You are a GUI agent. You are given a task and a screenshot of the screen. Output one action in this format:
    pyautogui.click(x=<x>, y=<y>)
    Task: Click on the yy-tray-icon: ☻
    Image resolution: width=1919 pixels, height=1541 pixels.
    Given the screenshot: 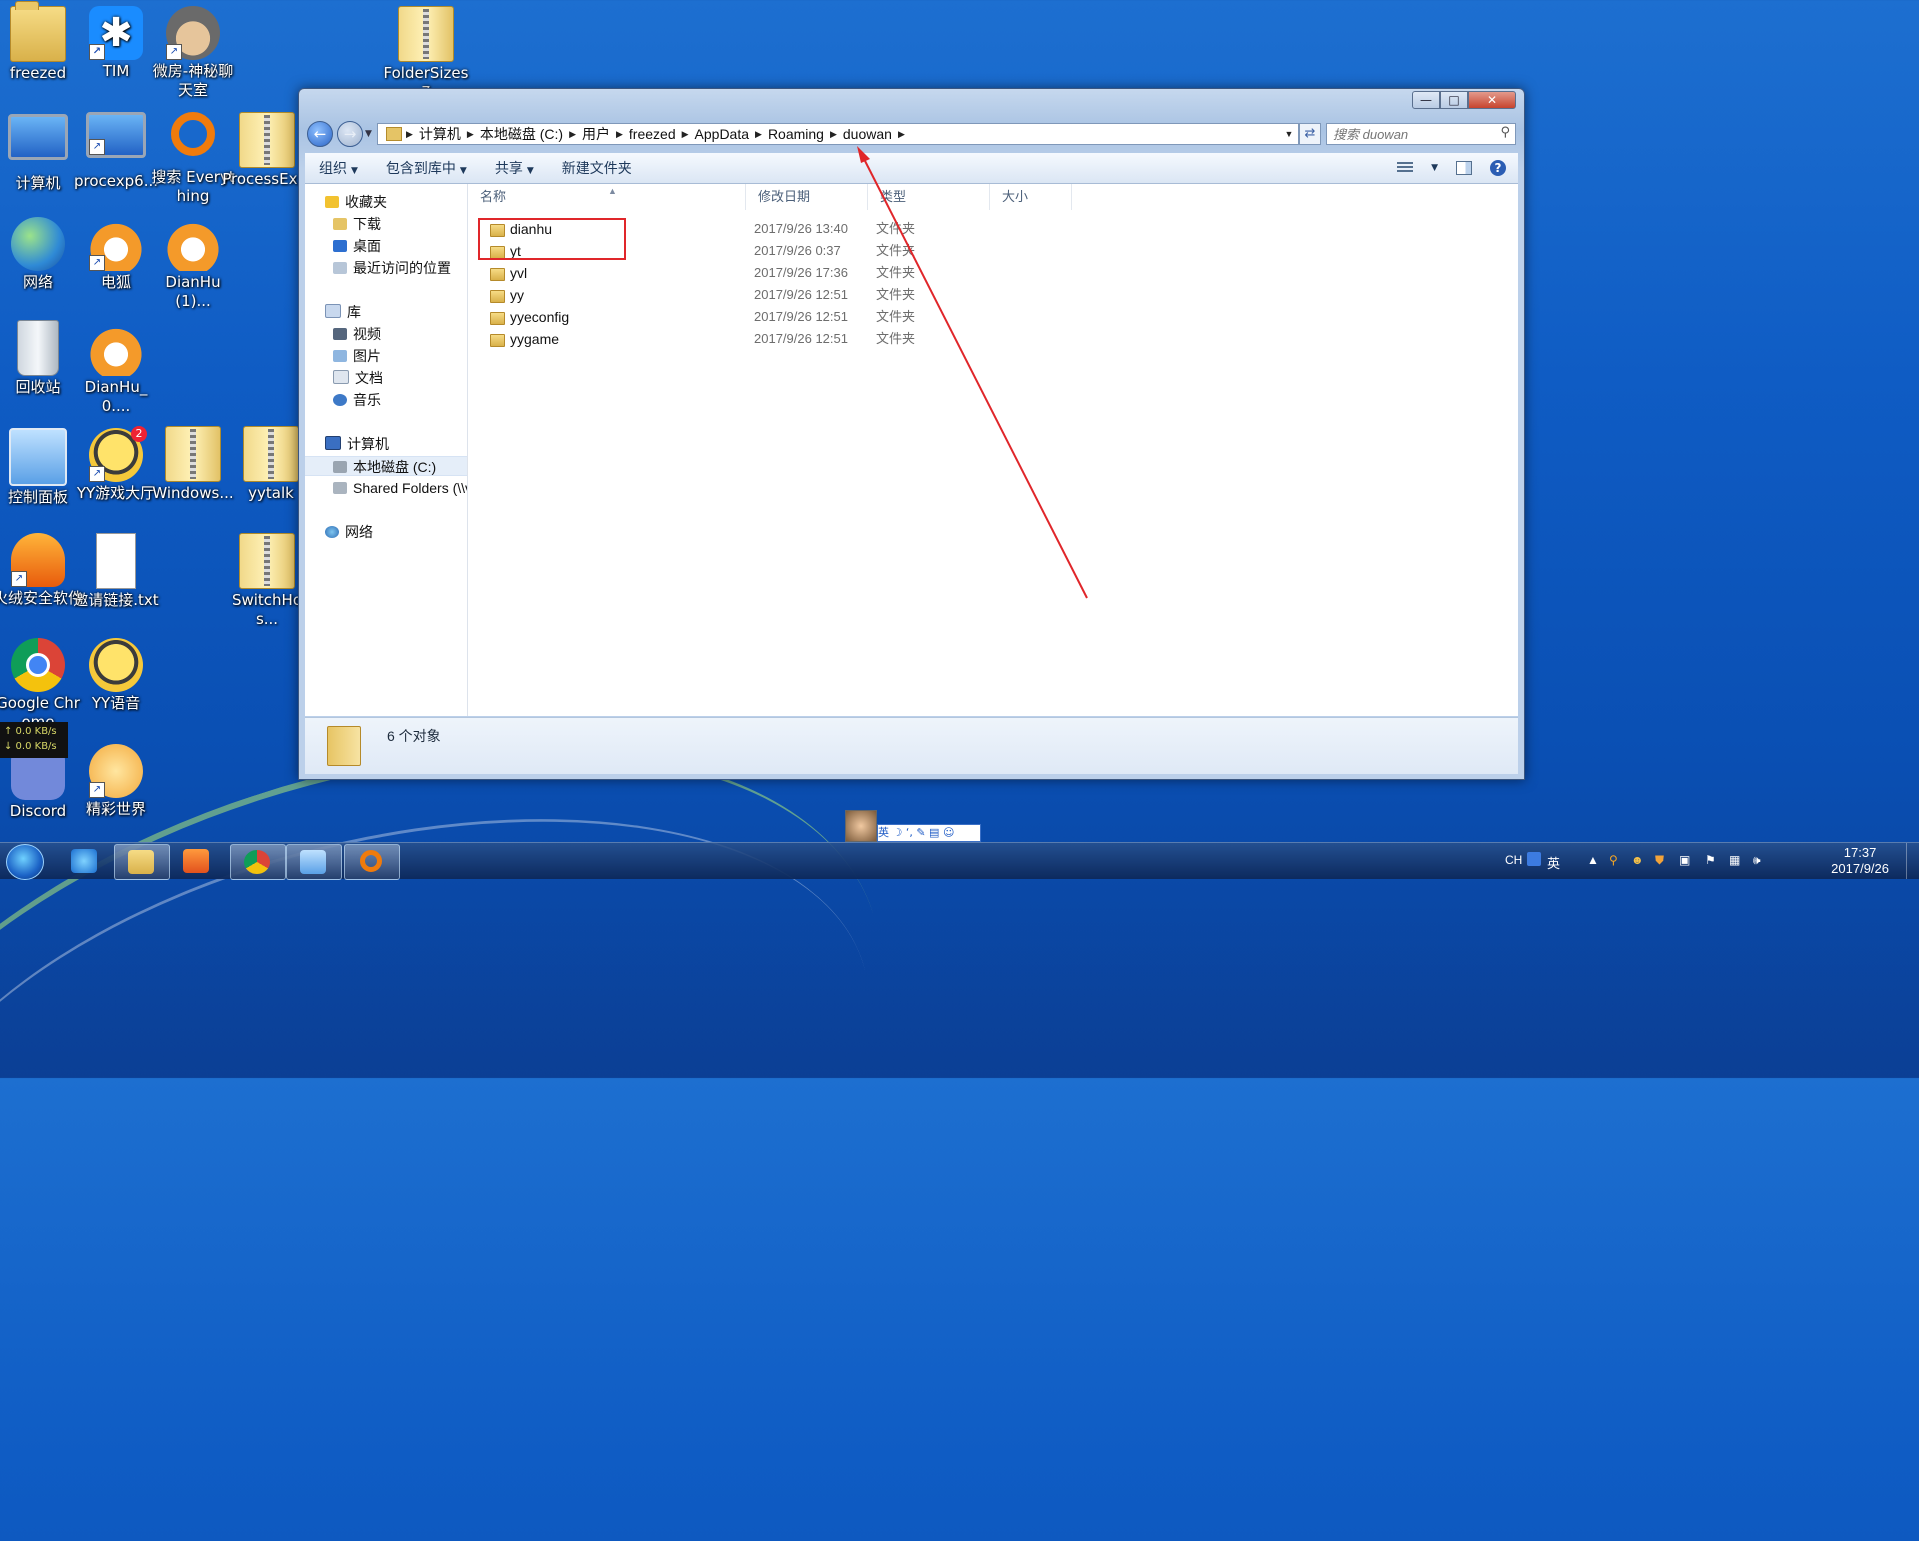 What is the action you would take?
    pyautogui.click(x=1637, y=860)
    